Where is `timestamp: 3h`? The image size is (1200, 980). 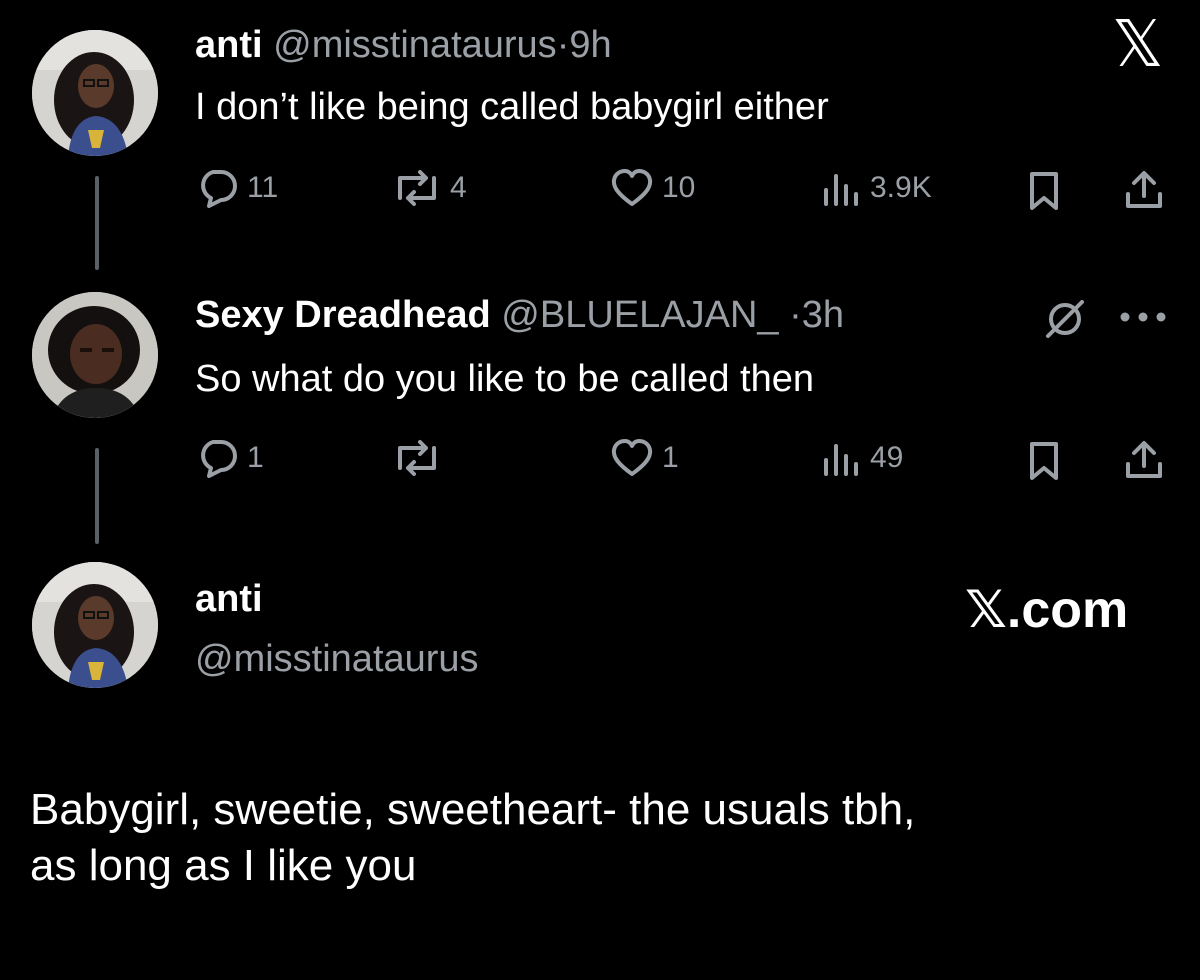
timestamp: 3h is located at coordinates (823, 315).